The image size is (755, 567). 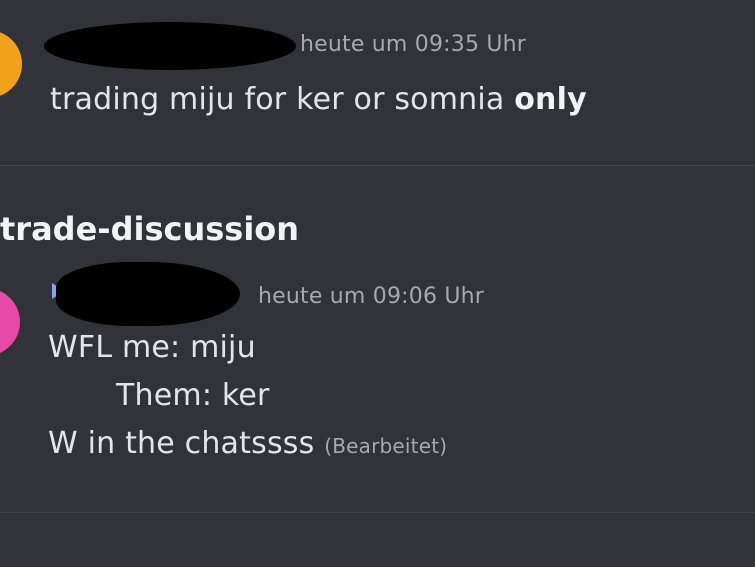 What do you see at coordinates (282, 99) in the screenshot?
I see `message-text: trading miju for ker or somnia` at bounding box center [282, 99].